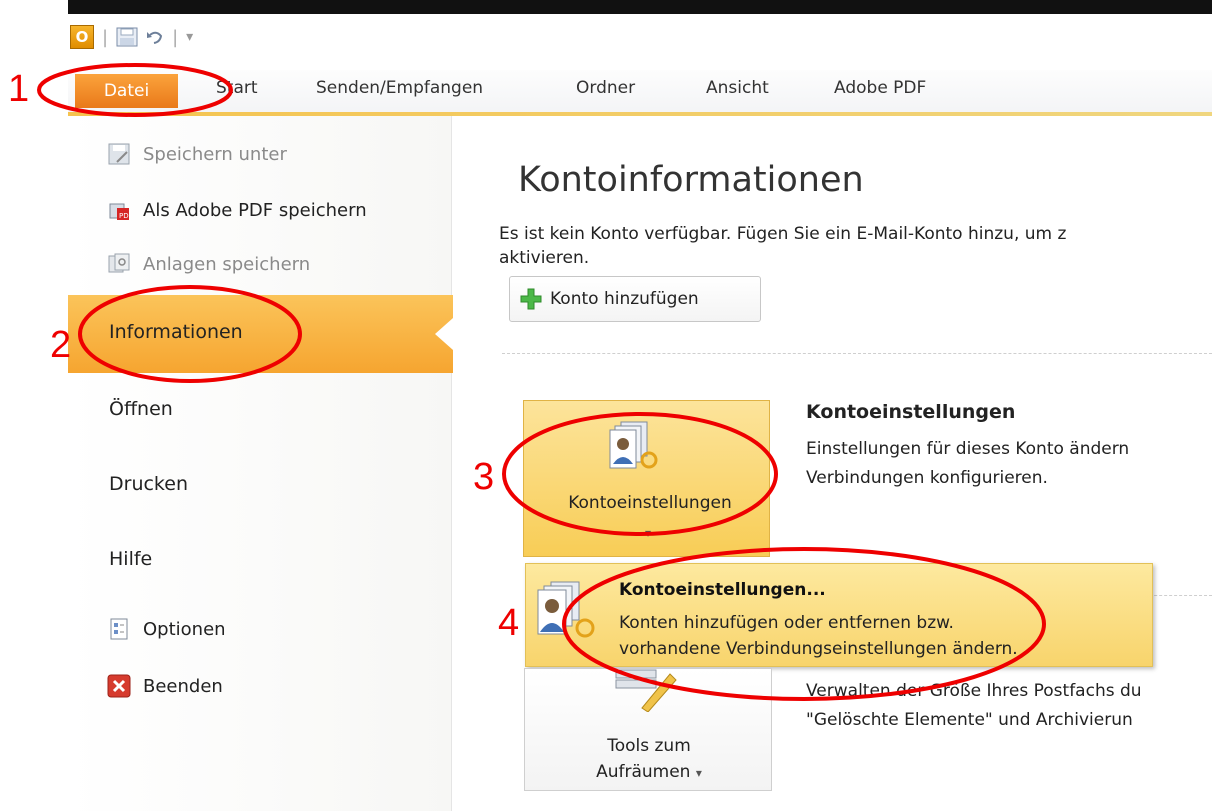  What do you see at coordinates (82, 37) in the screenshot?
I see `outlook-logo-icon: O` at bounding box center [82, 37].